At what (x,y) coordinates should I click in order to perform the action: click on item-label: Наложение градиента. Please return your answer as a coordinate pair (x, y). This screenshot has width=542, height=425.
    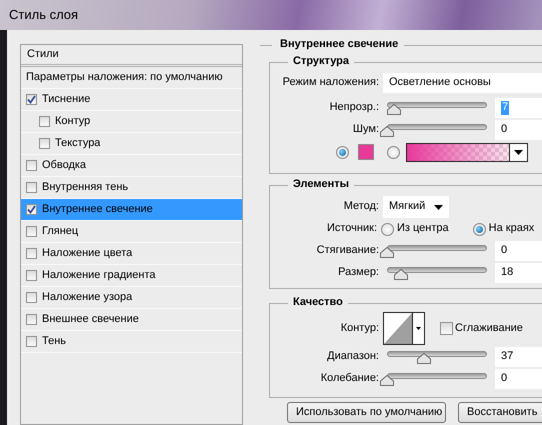
    Looking at the image, I should click on (99, 275).